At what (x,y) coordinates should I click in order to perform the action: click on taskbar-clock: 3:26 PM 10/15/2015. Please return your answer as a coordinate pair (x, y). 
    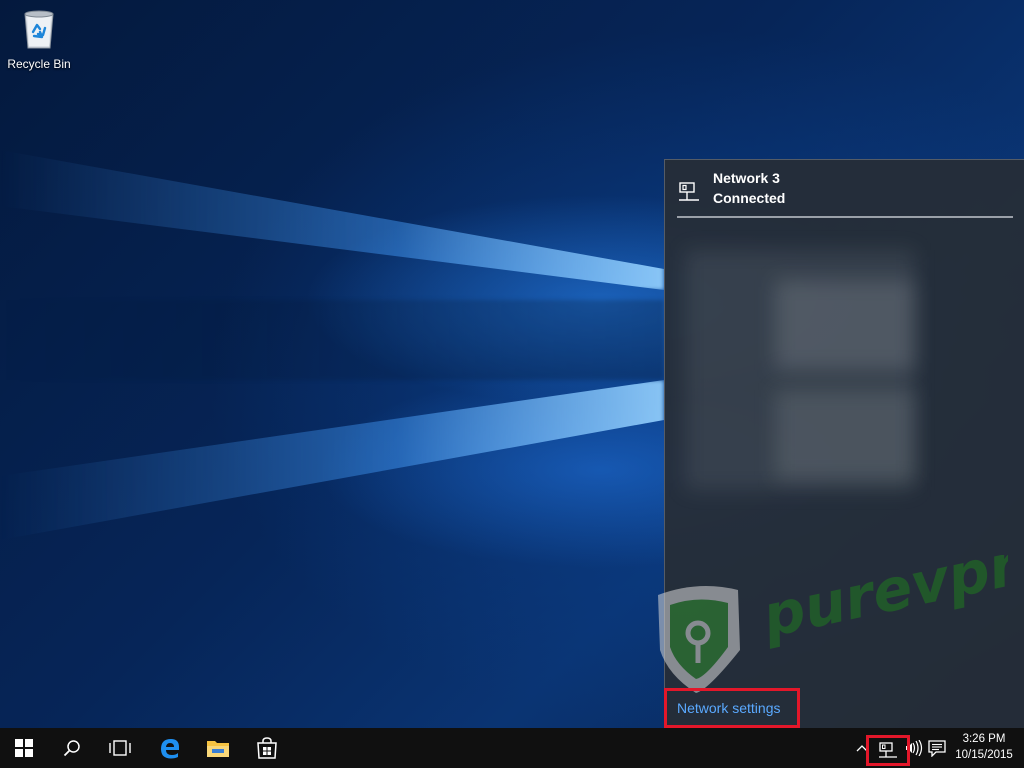
    Looking at the image, I should click on (984, 747).